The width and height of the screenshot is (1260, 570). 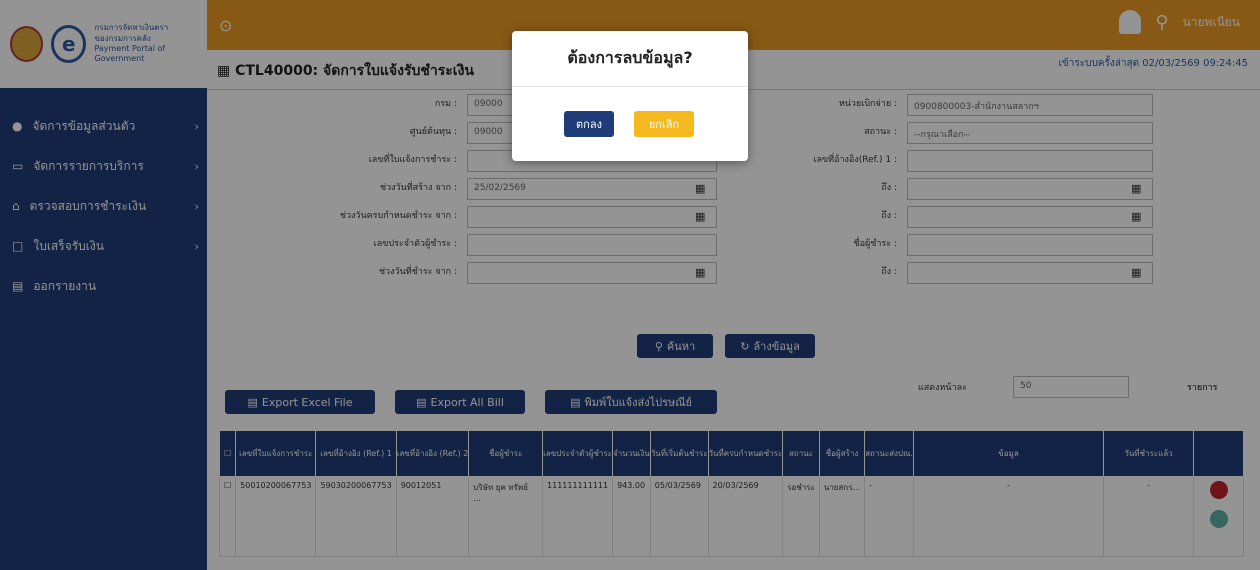 I want to click on ok-button: ตกลง, so click(x=589, y=124).